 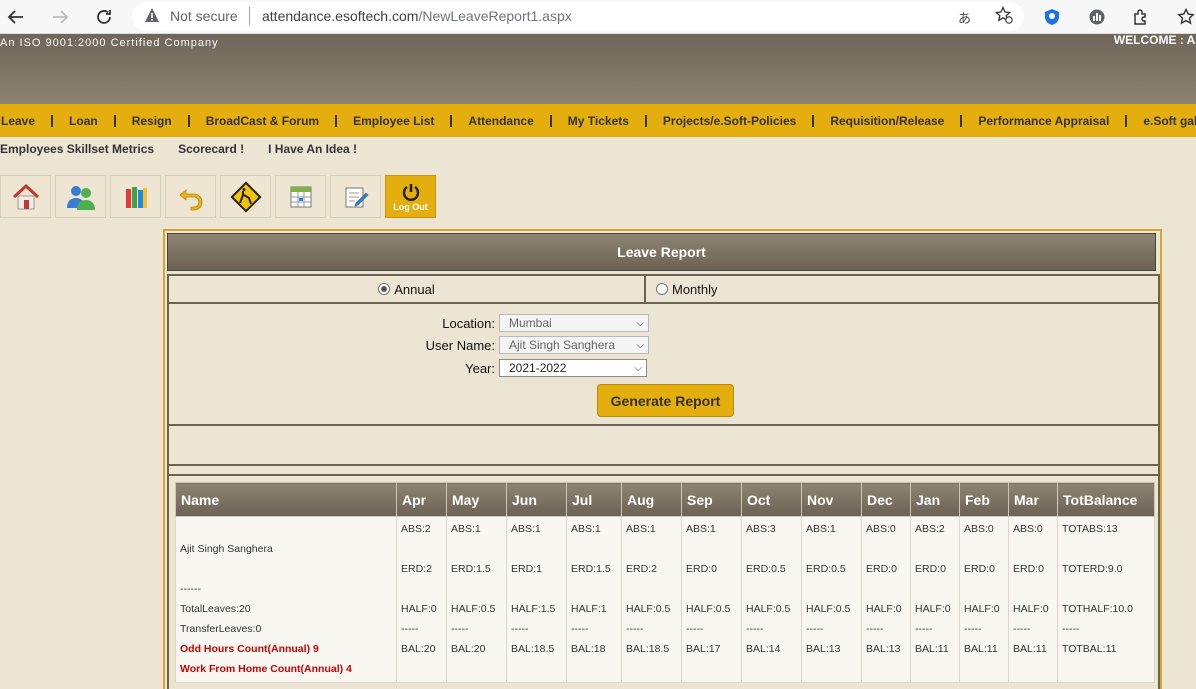 What do you see at coordinates (661, 252) in the screenshot?
I see `panel-title: Leave Report` at bounding box center [661, 252].